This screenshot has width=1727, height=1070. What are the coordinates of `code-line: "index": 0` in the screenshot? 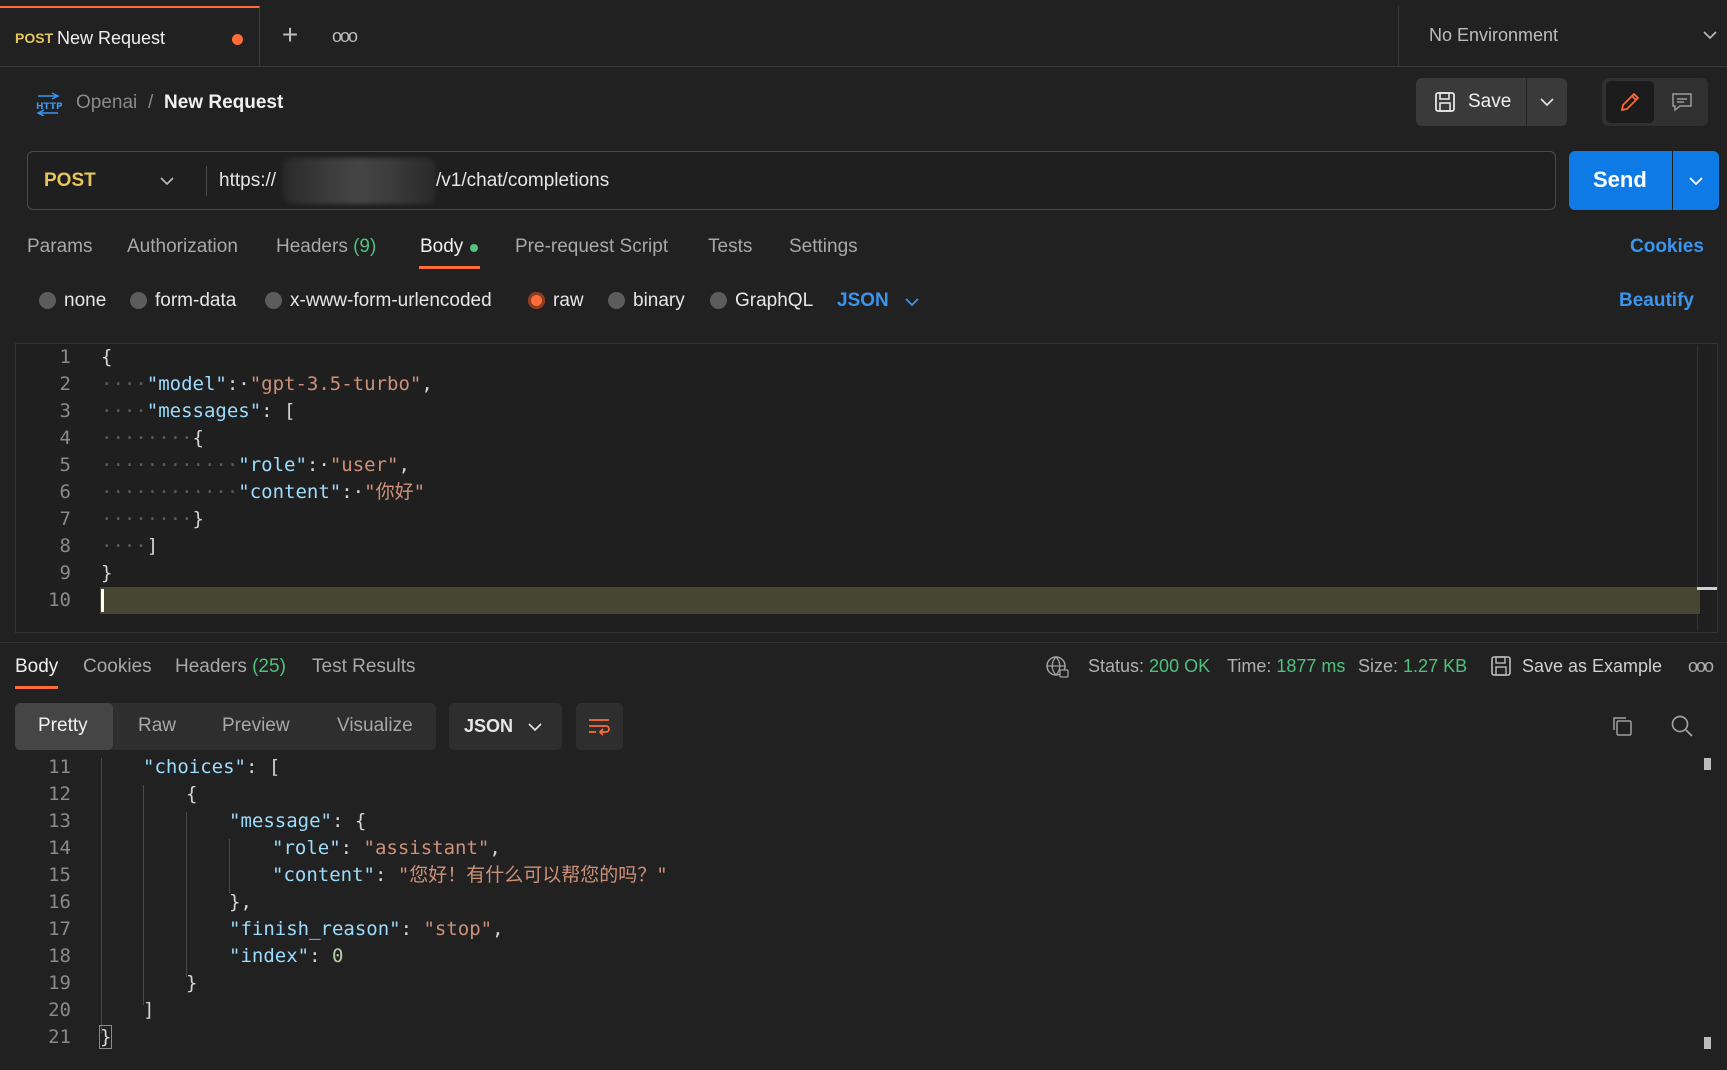 It's located at (286, 956).